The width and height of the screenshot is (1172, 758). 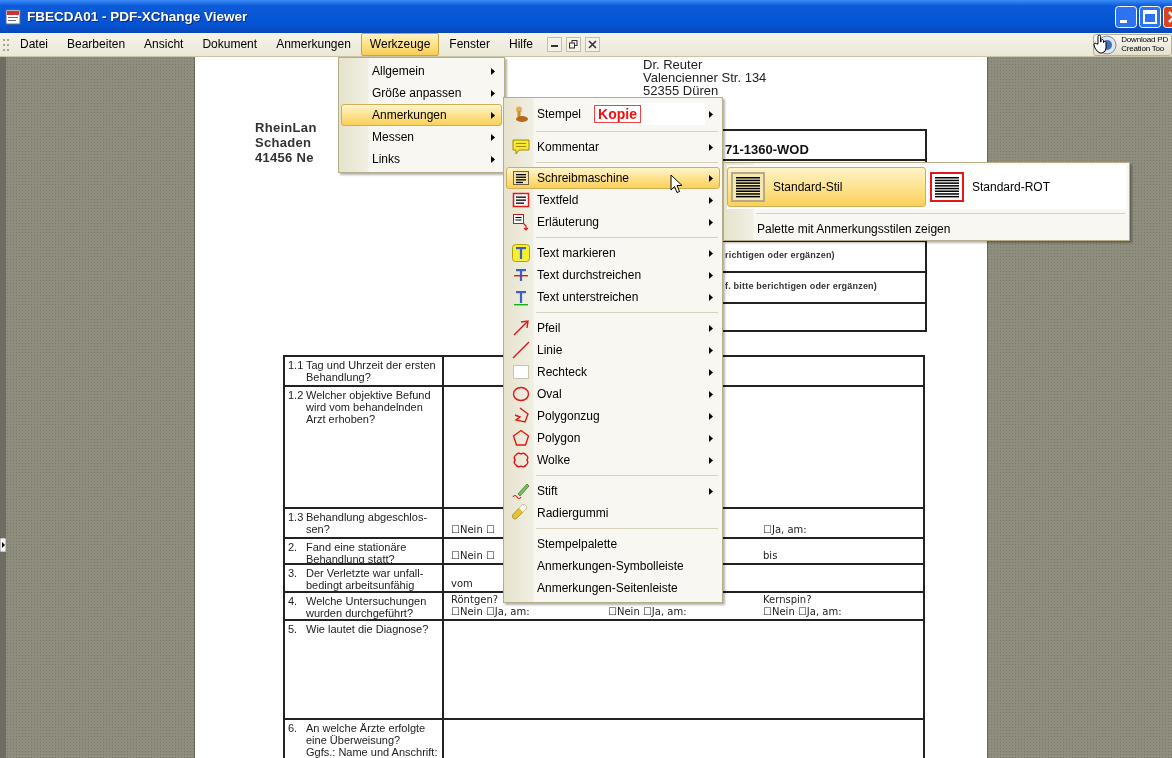 What do you see at coordinates (293, 574) in the screenshot?
I see `question-number: 3.` at bounding box center [293, 574].